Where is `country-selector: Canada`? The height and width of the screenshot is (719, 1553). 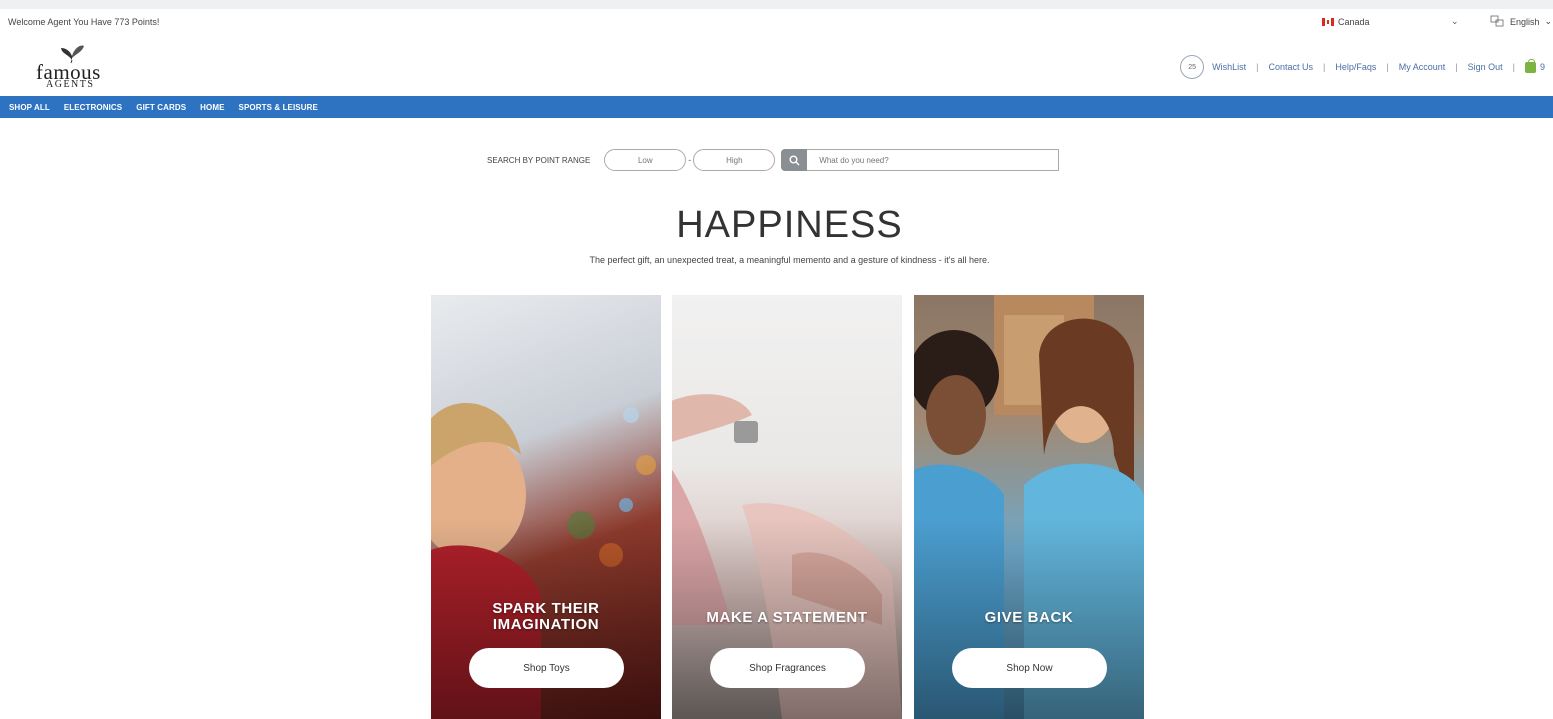
country-selector: Canada is located at coordinates (1346, 22).